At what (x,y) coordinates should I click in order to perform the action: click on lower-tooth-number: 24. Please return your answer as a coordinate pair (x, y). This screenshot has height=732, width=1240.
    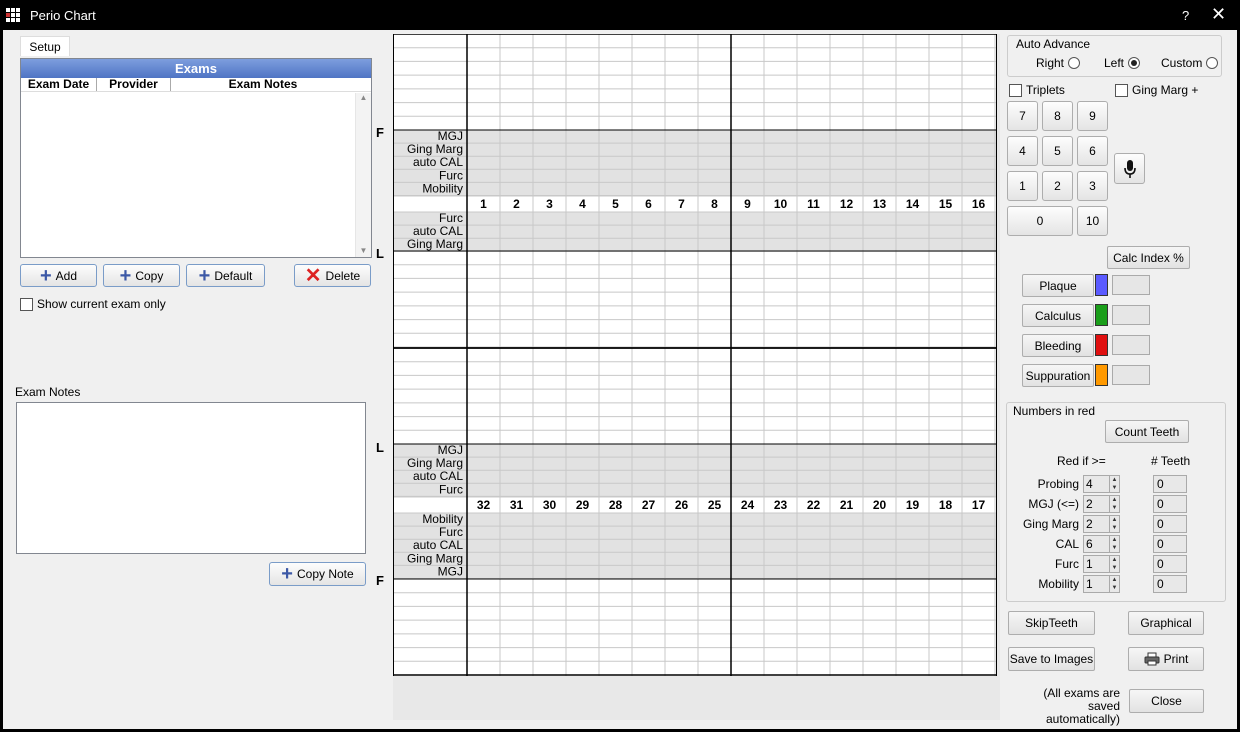
    Looking at the image, I should click on (748, 505).